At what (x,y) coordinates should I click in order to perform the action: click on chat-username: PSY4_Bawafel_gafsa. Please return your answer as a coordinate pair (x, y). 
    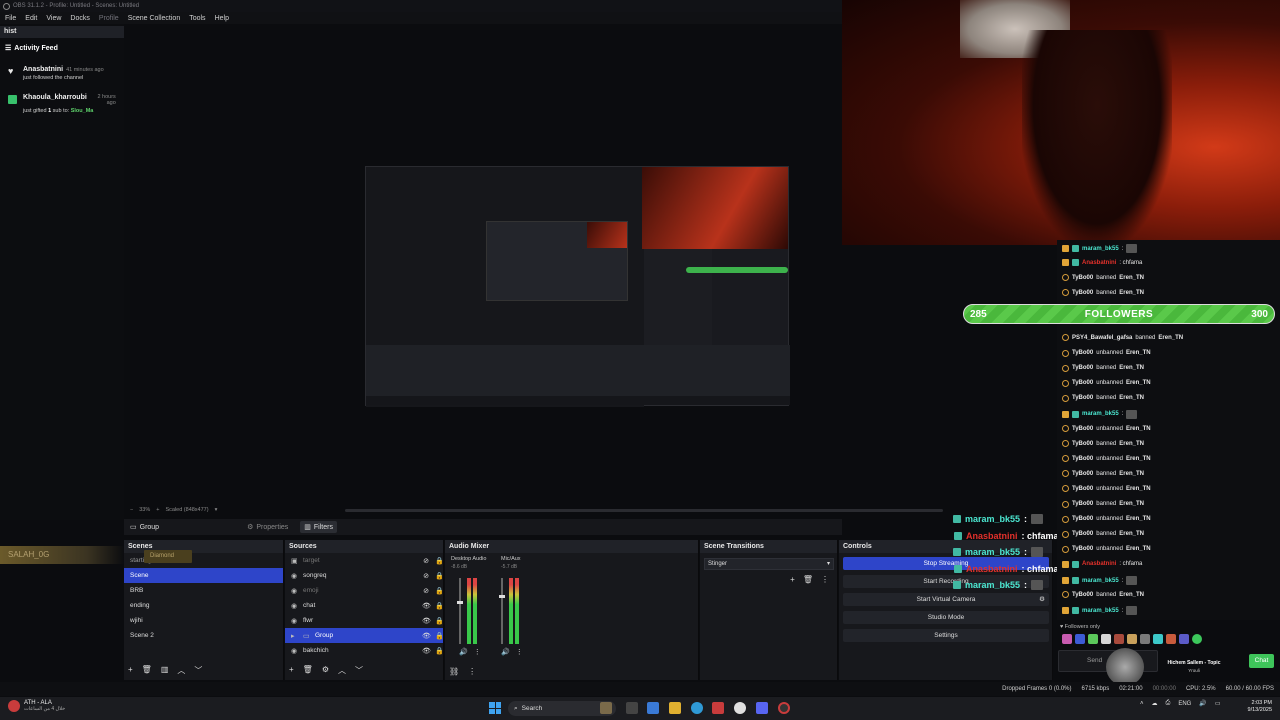
    Looking at the image, I should click on (1102, 338).